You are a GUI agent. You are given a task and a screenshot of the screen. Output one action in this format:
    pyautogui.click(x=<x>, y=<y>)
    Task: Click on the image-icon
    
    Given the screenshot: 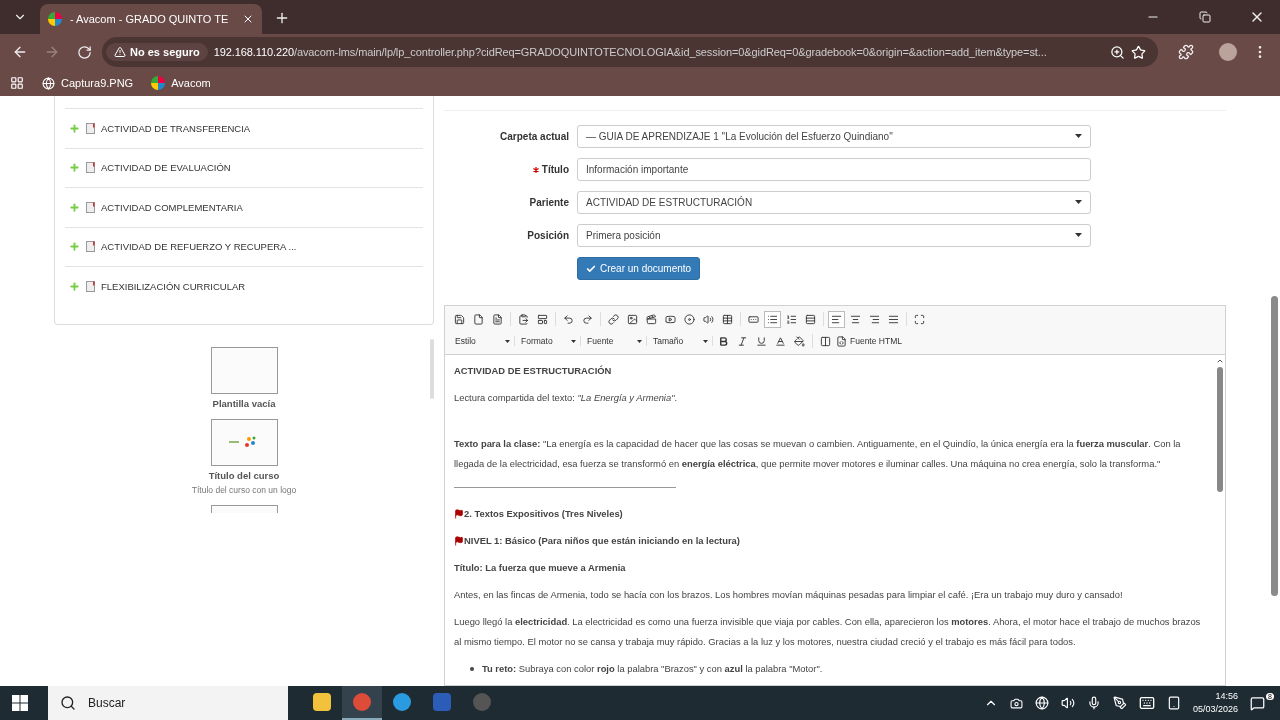 What is the action you would take?
    pyautogui.click(x=632, y=319)
    